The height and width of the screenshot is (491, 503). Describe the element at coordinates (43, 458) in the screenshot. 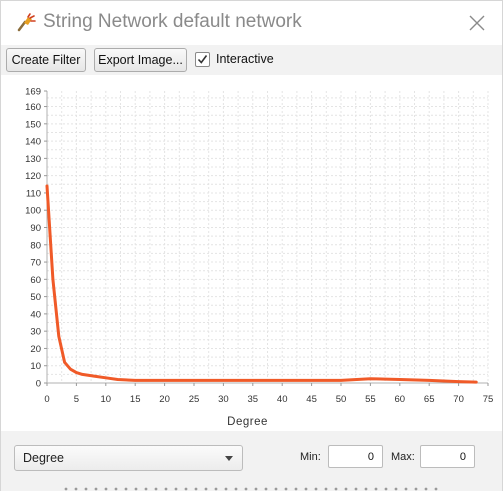

I see `attribute-select-value: Degree` at that location.